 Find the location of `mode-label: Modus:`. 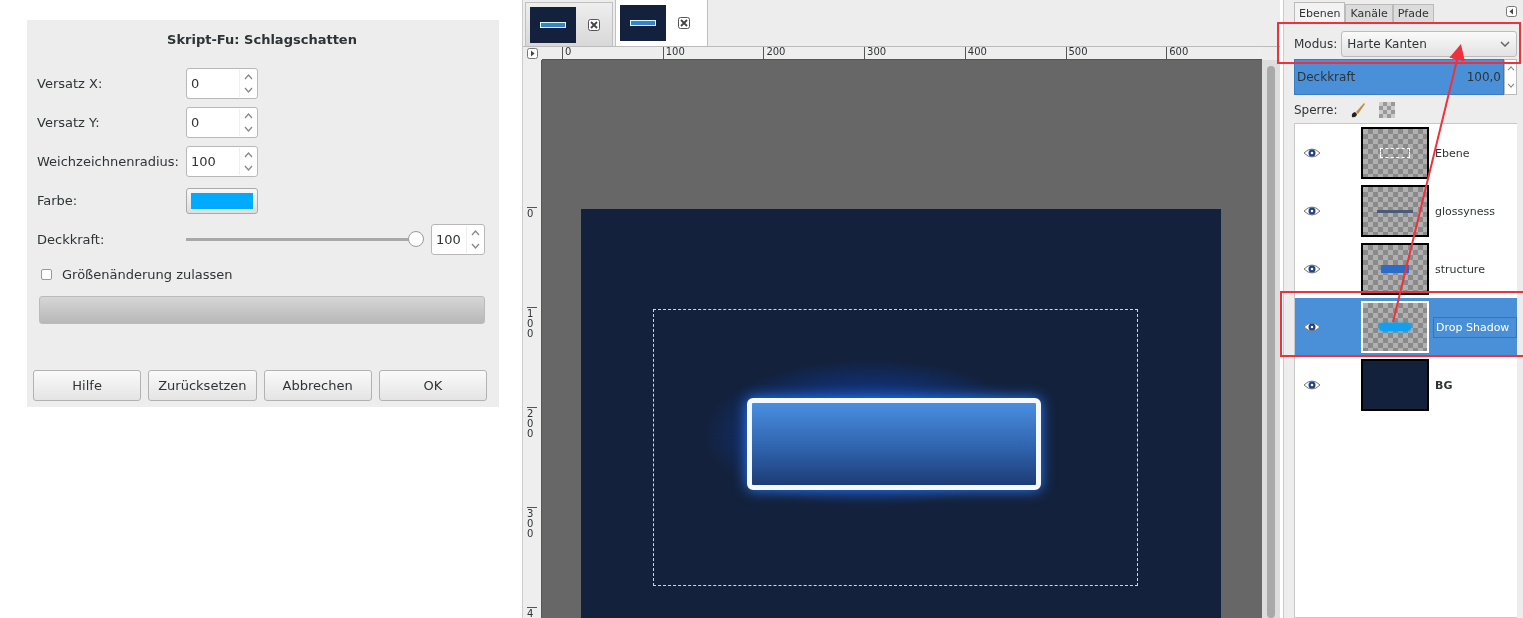

mode-label: Modus: is located at coordinates (1316, 44).